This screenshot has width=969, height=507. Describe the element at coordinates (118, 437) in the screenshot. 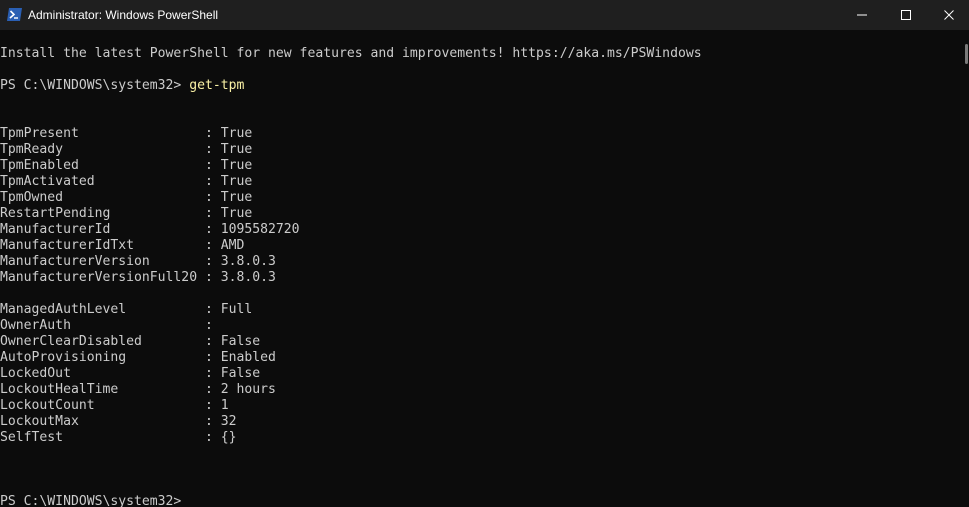

I see `property-line: SelfTest : {}` at that location.